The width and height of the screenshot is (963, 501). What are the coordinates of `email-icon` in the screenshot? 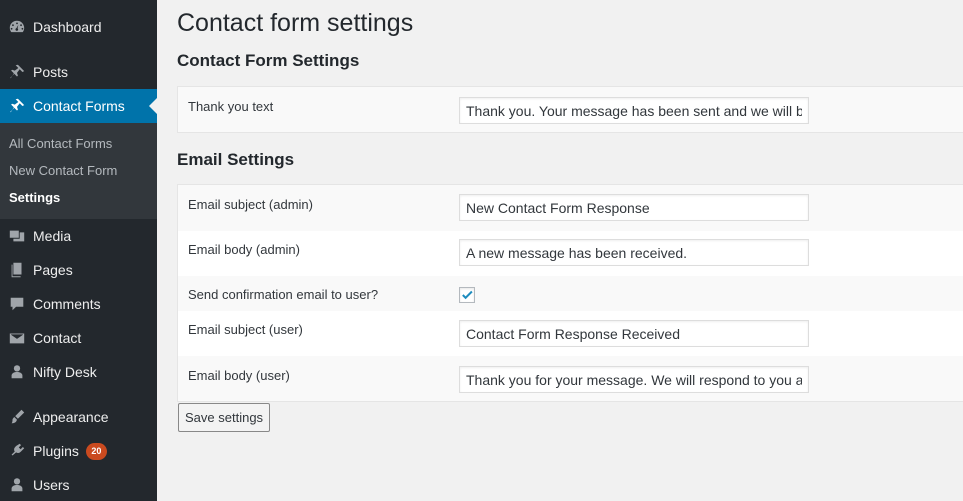 It's located at (16, 338).